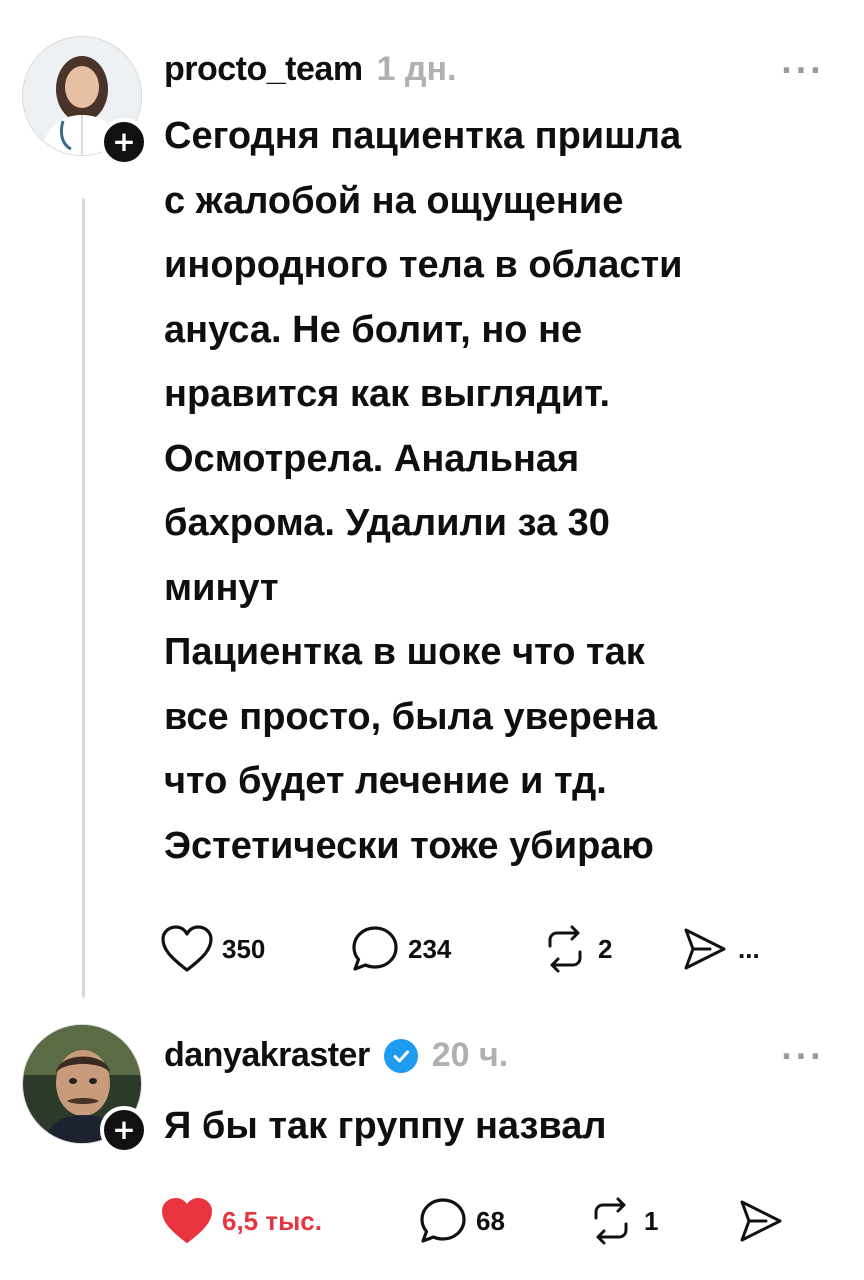 The height and width of the screenshot is (1280, 864). Describe the element at coordinates (470, 1055) in the screenshot. I see `timestamp: 20 ч.` at that location.